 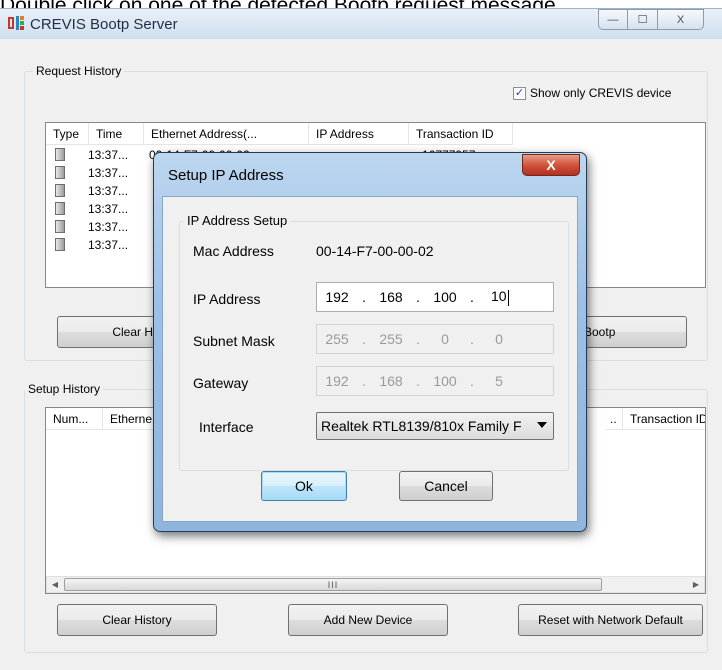 What do you see at coordinates (421, 426) in the screenshot?
I see `interface-value: Realtek RTL8139/810x Family F` at bounding box center [421, 426].